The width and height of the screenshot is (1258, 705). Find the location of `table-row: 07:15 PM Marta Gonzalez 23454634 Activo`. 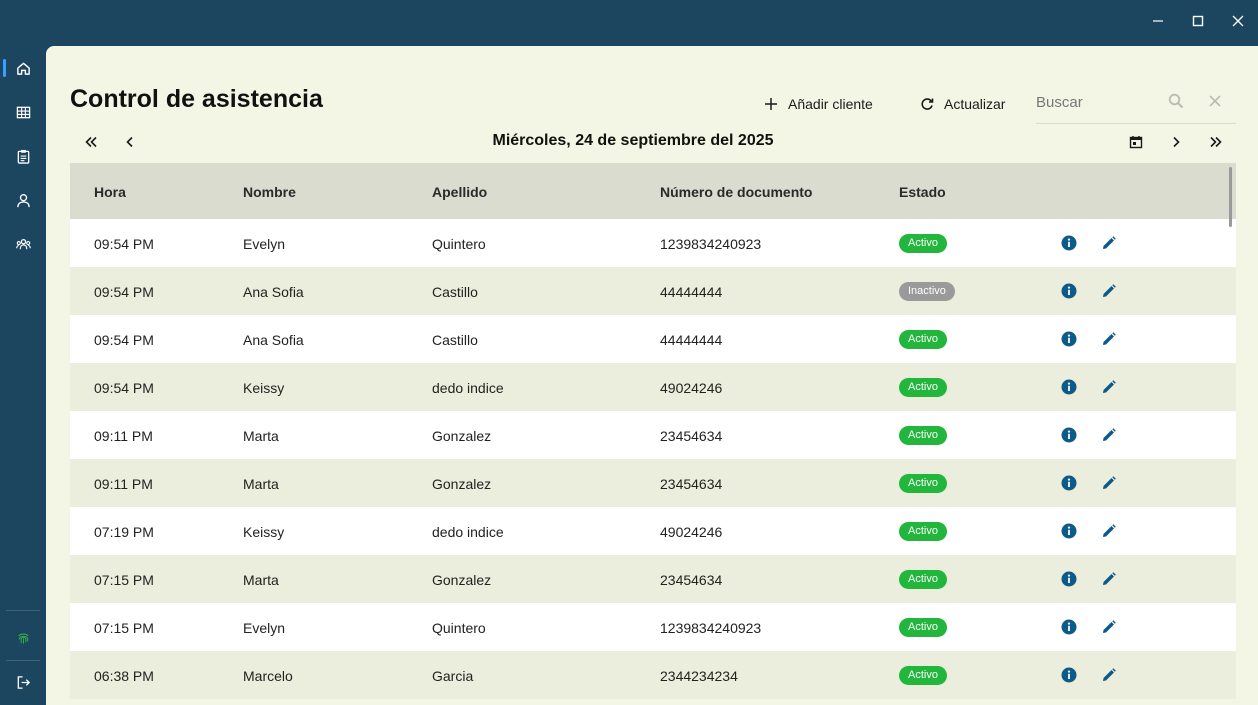

table-row: 07:15 PM Marta Gonzalez 23454634 Activo is located at coordinates (653, 579).